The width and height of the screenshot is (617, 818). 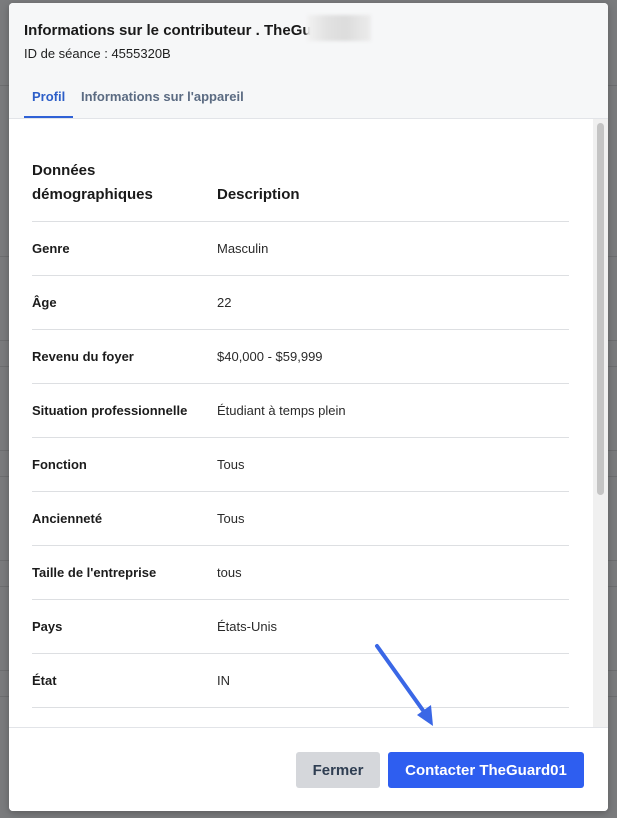 I want to click on table-row: Âge 22, so click(x=300, y=303).